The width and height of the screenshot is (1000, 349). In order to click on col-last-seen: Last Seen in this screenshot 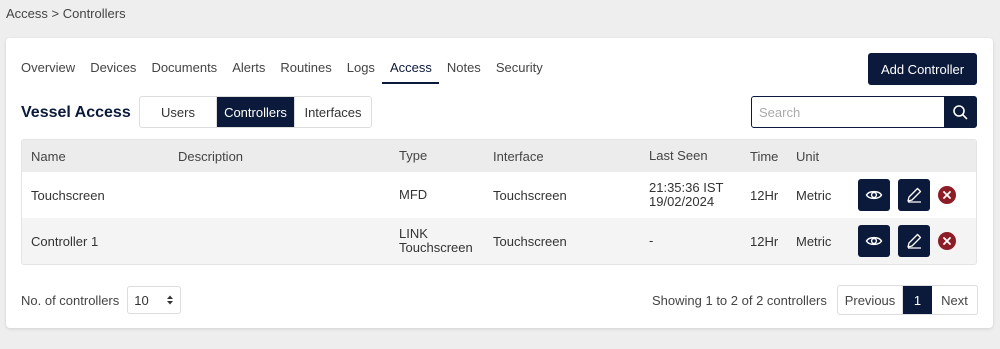, I will do `click(678, 155)`.